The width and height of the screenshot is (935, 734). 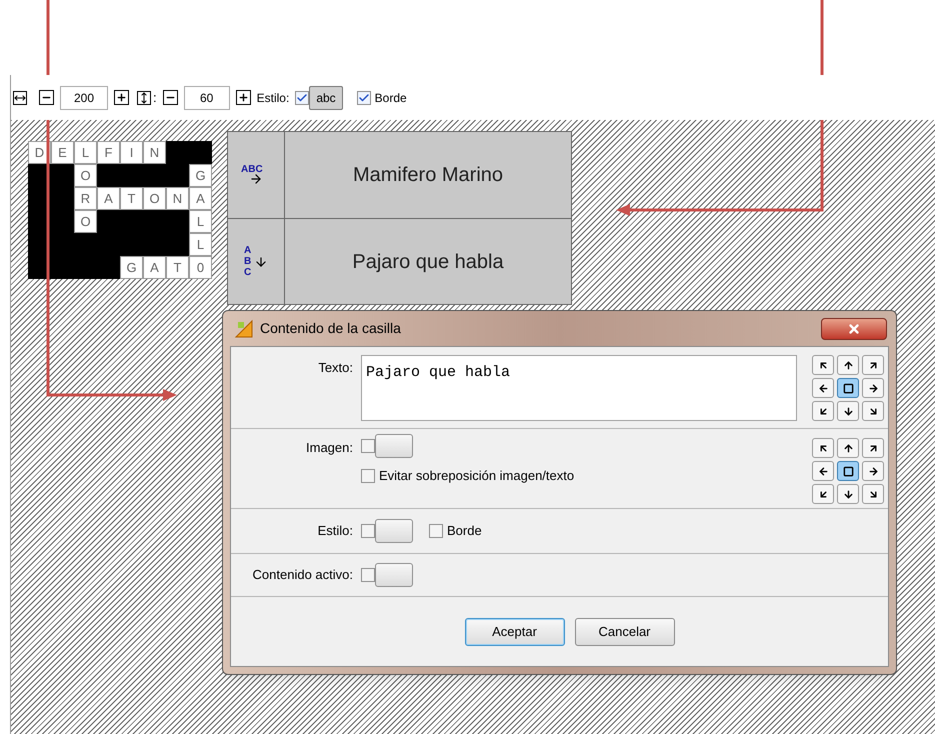 I want to click on crossword-cell: F, so click(x=108, y=152).